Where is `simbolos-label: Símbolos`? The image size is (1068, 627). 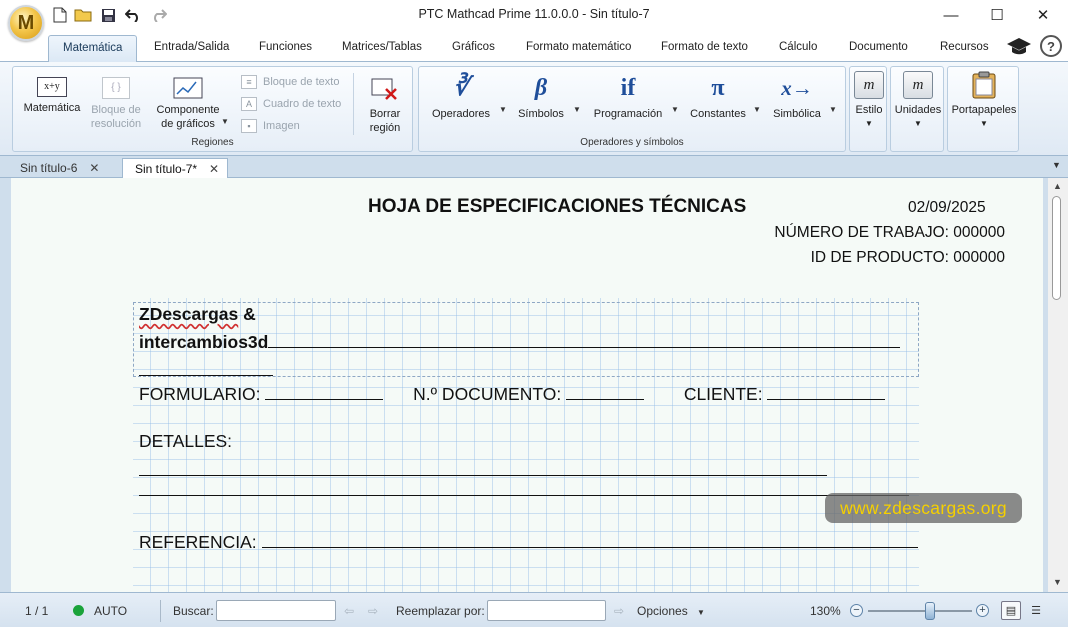 simbolos-label: Símbolos is located at coordinates (541, 114).